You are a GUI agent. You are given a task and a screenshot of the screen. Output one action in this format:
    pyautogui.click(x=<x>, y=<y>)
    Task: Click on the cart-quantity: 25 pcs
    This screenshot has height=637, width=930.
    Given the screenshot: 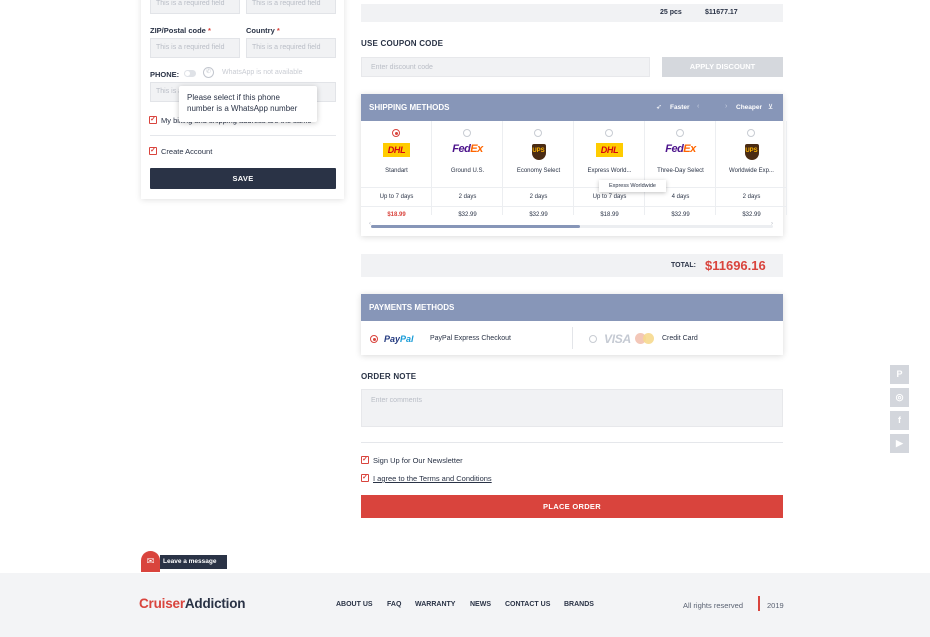 What is the action you would take?
    pyautogui.click(x=671, y=12)
    